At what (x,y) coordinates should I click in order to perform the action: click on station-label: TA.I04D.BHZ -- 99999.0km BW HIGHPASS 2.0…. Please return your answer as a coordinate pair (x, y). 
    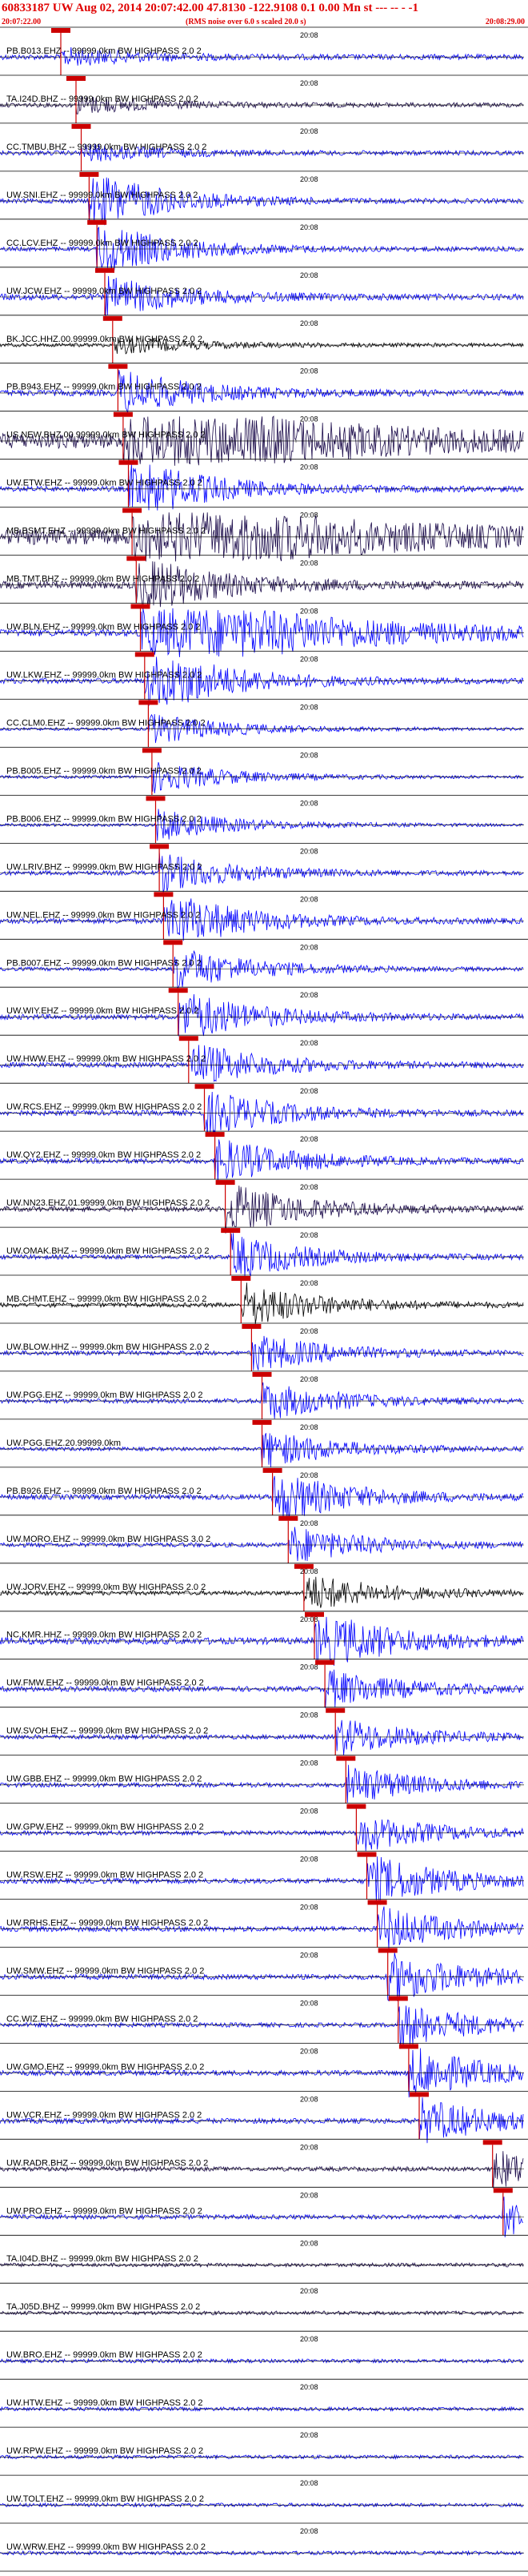
    Looking at the image, I should click on (102, 2259).